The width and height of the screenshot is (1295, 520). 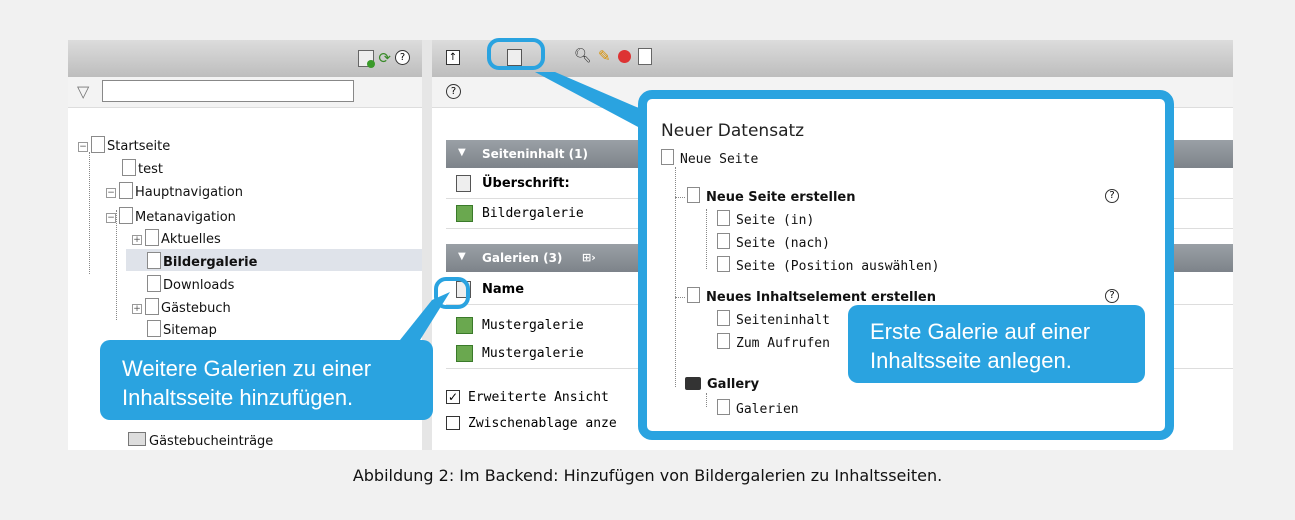 I want to click on link-label: Zum Aufrufen, so click(x=783, y=343).